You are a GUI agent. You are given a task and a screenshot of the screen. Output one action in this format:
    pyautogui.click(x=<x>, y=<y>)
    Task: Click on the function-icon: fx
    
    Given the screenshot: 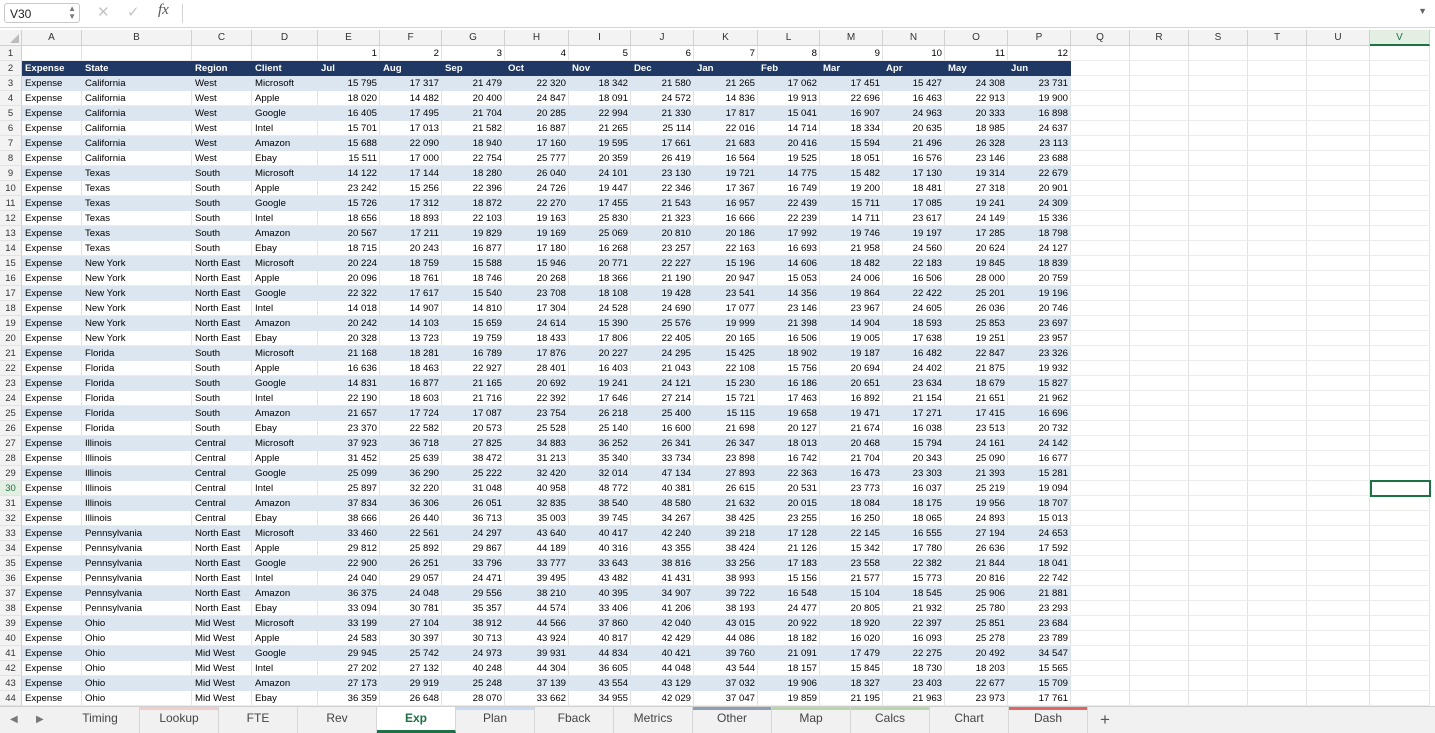 What is the action you would take?
    pyautogui.click(x=163, y=10)
    